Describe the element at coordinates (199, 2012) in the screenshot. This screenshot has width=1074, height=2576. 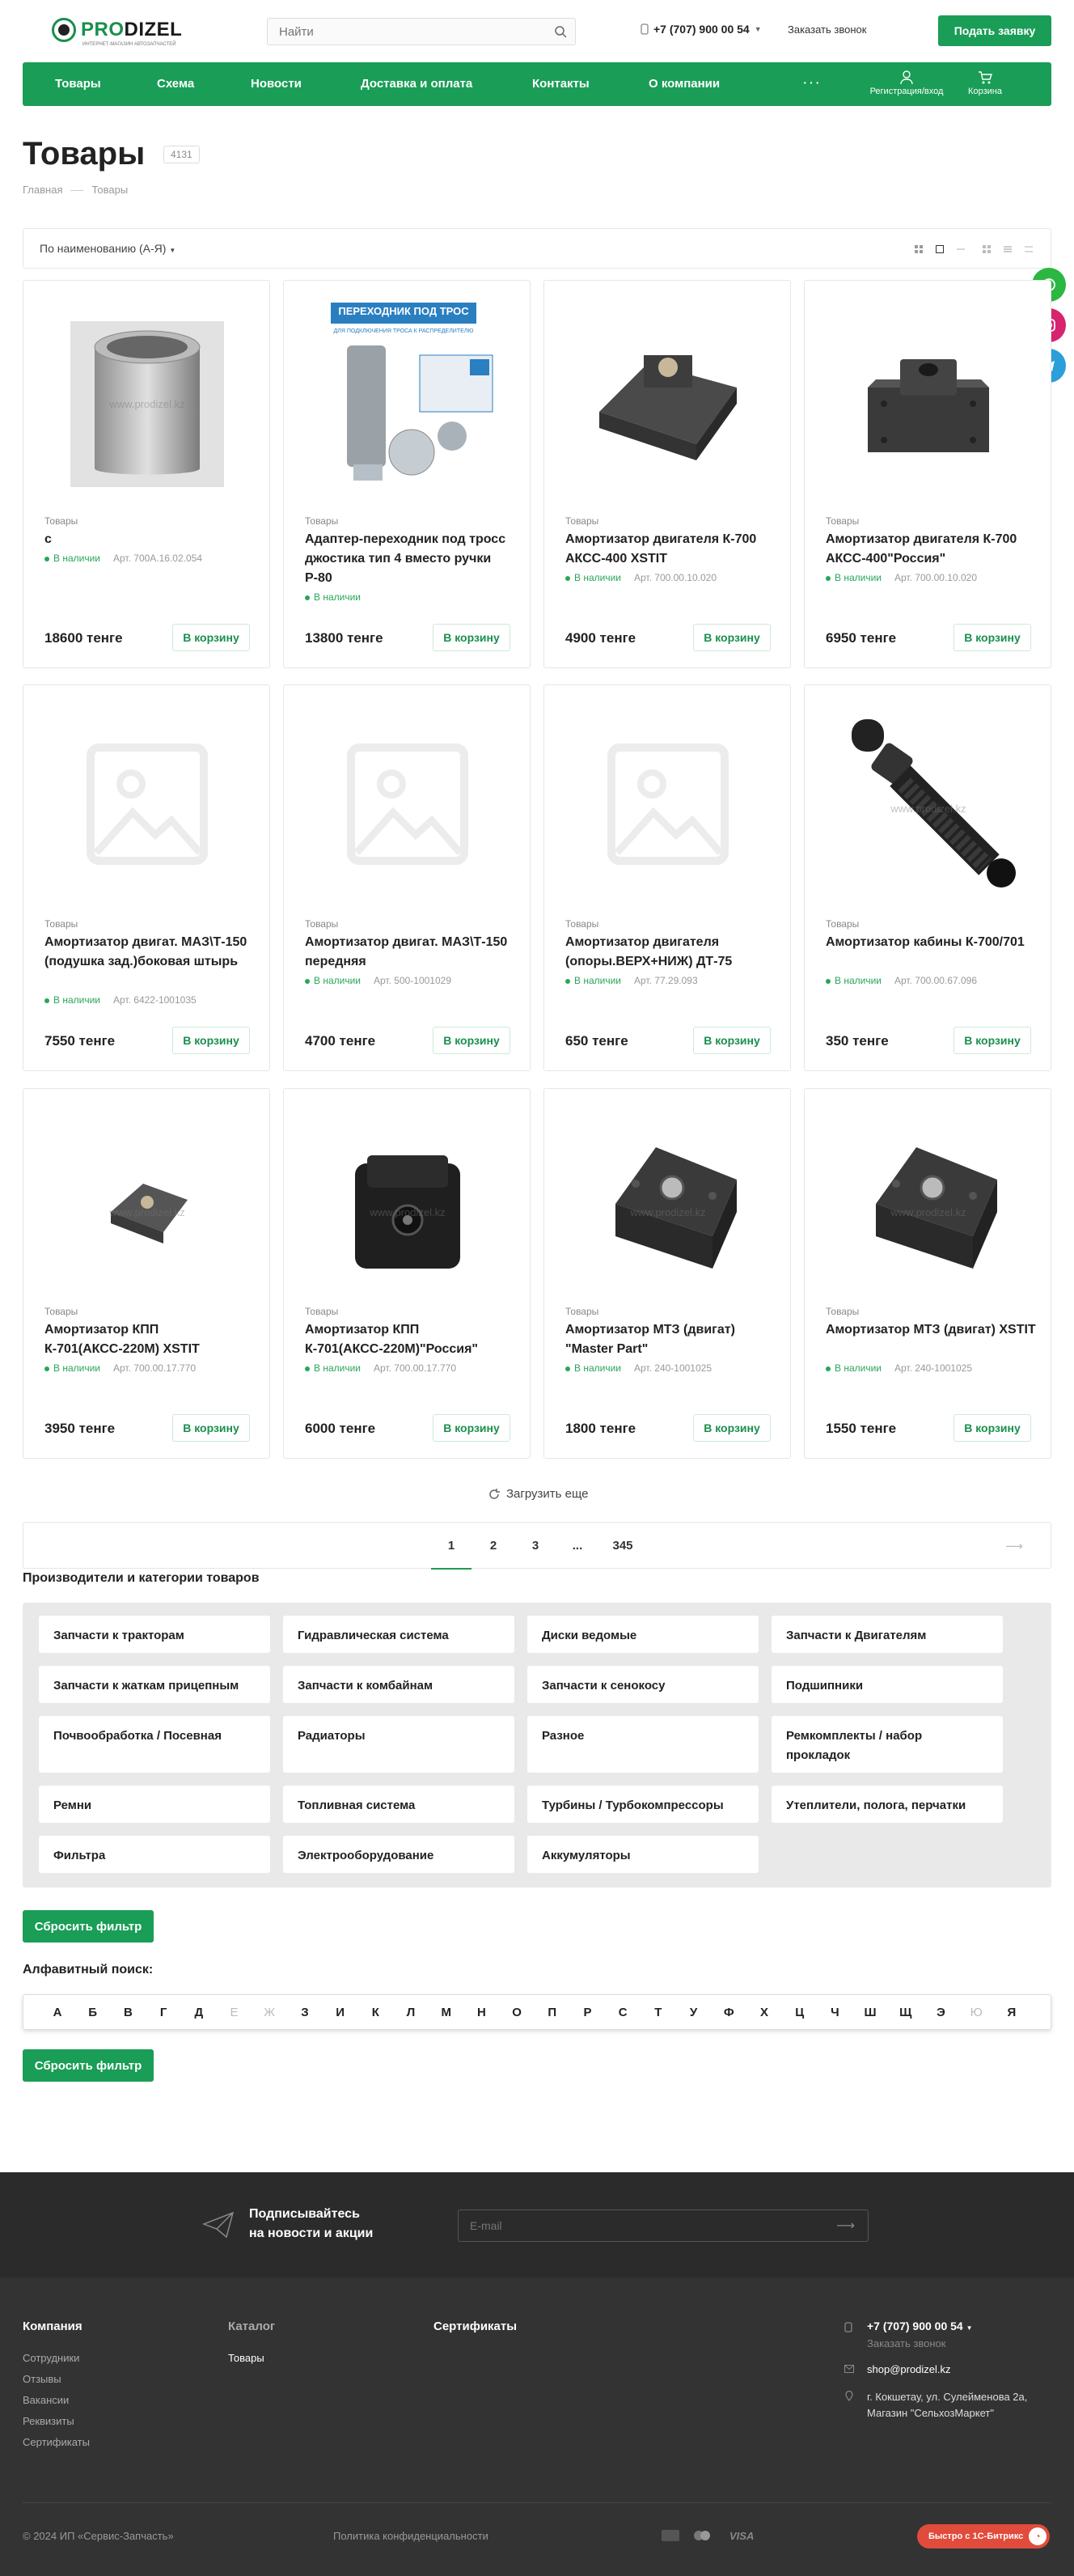
I see `alphabet-letter: Д` at that location.